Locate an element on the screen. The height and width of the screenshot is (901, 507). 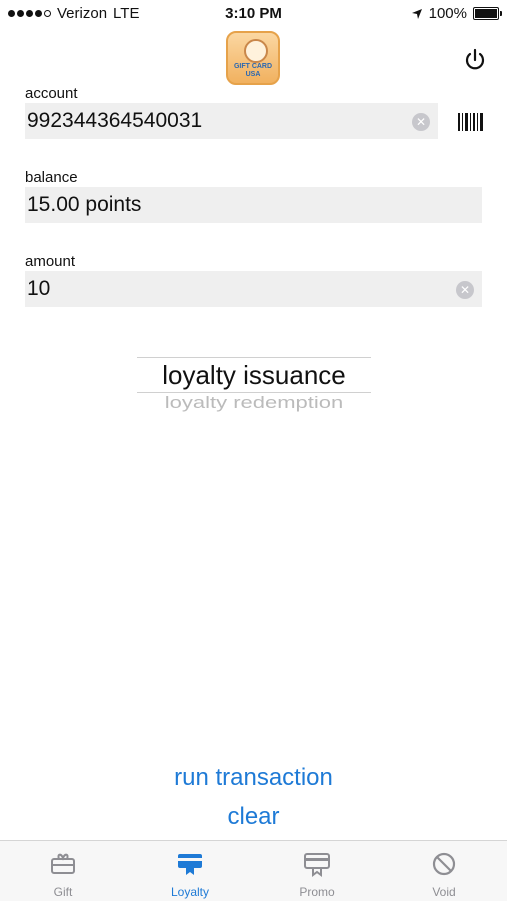
tab-gift: Gift is located at coordinates (63, 871).